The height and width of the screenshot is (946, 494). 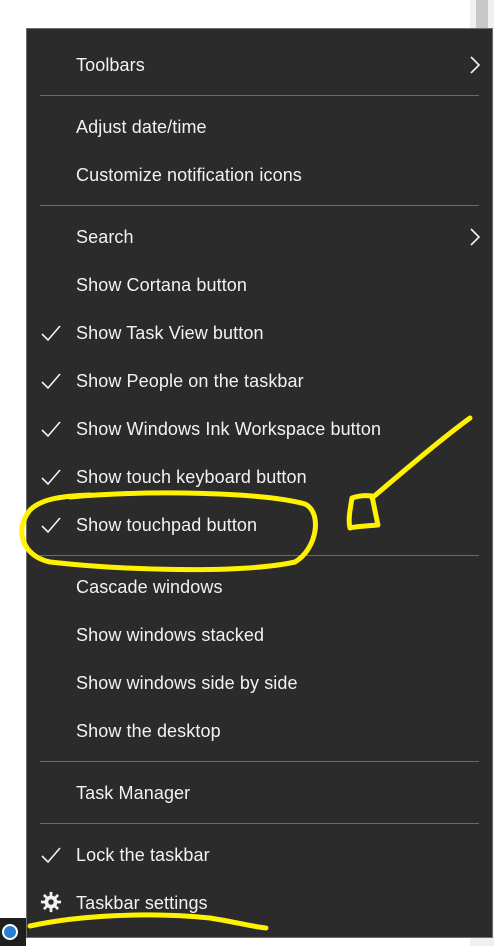 I want to click on menu-item-label: Customize notification icons, so click(x=189, y=174).